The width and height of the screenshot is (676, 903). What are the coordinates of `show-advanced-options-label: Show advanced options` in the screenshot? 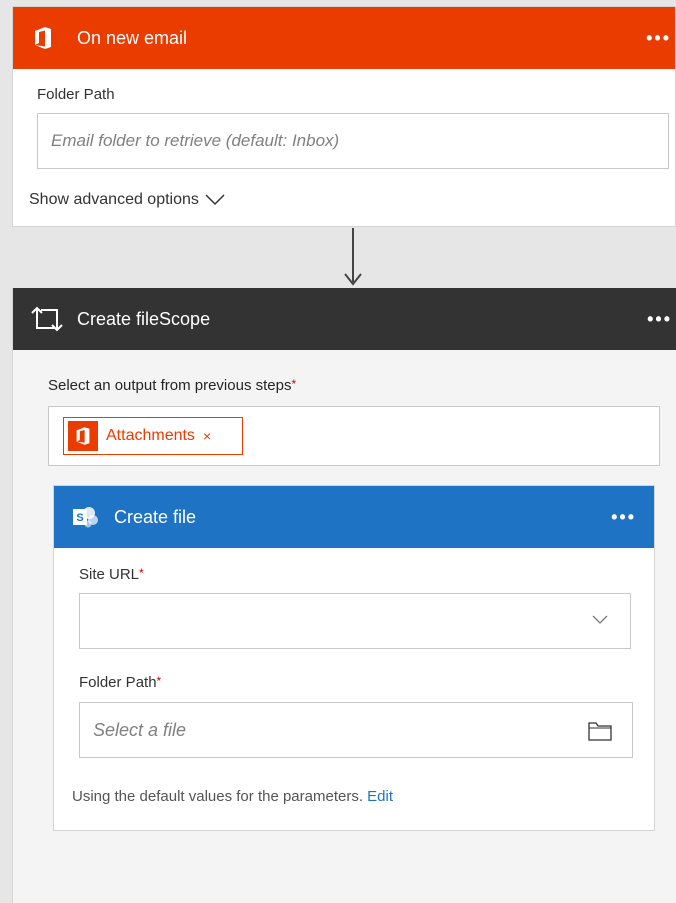 It's located at (114, 199).